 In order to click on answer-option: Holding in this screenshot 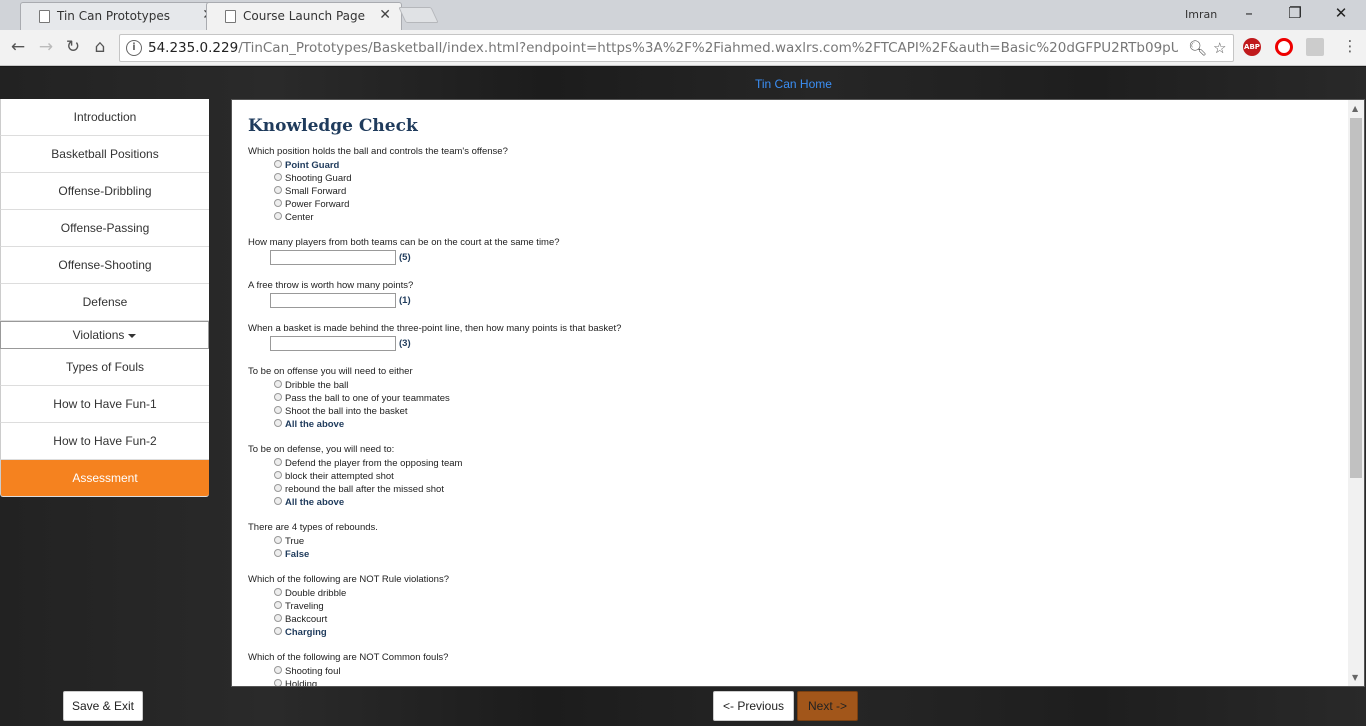, I will do `click(793, 682)`.